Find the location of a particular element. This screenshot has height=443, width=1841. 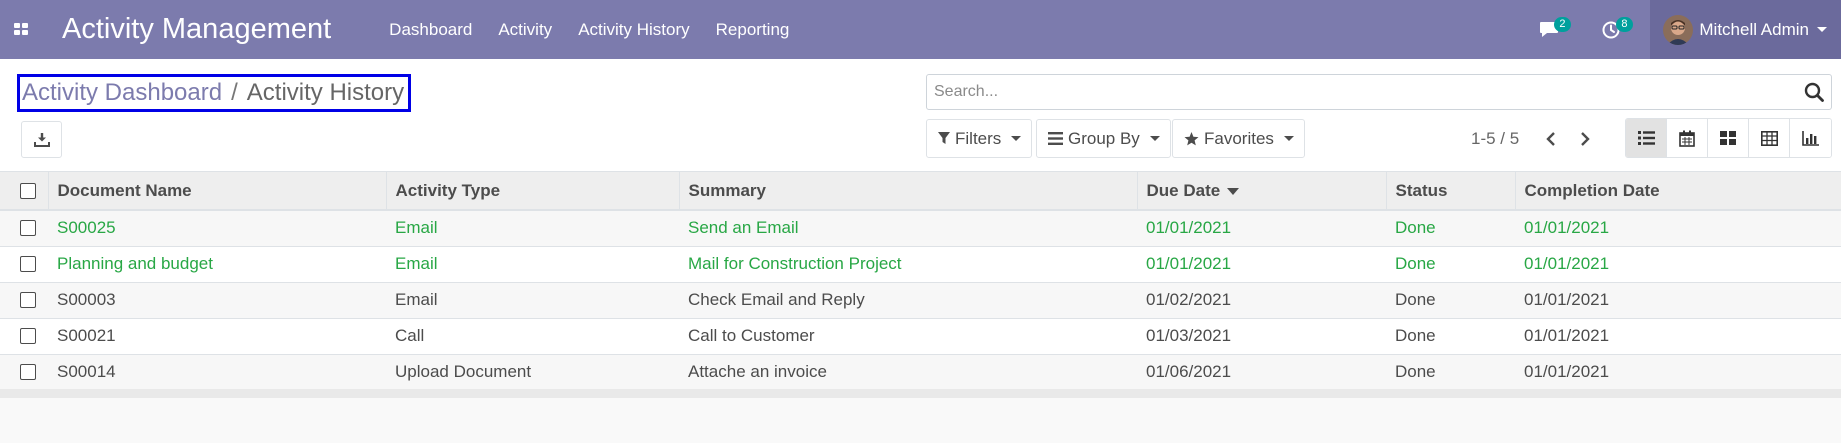

breadcrumb: Activity Dashboard / Activity History is located at coordinates (214, 93).